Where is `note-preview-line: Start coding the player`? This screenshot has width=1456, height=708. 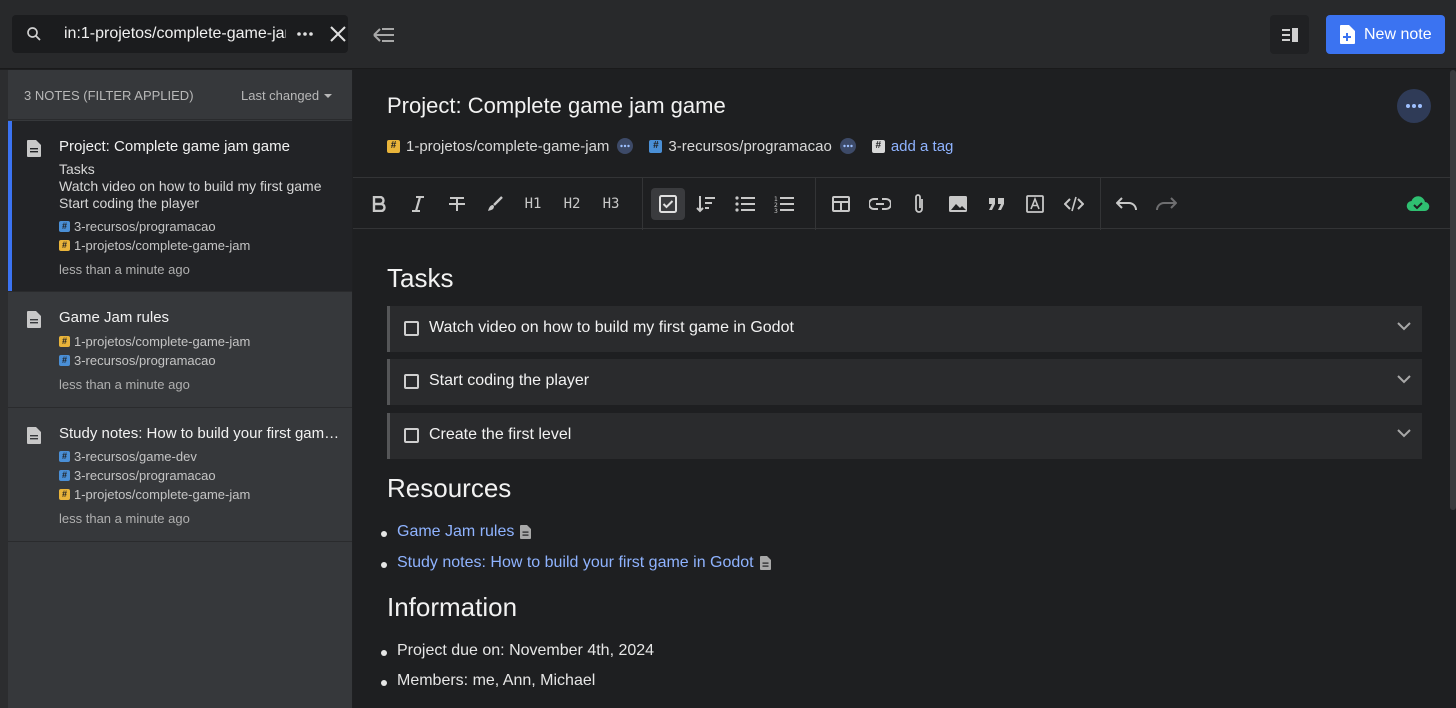 note-preview-line: Start coding the player is located at coordinates (129, 203).